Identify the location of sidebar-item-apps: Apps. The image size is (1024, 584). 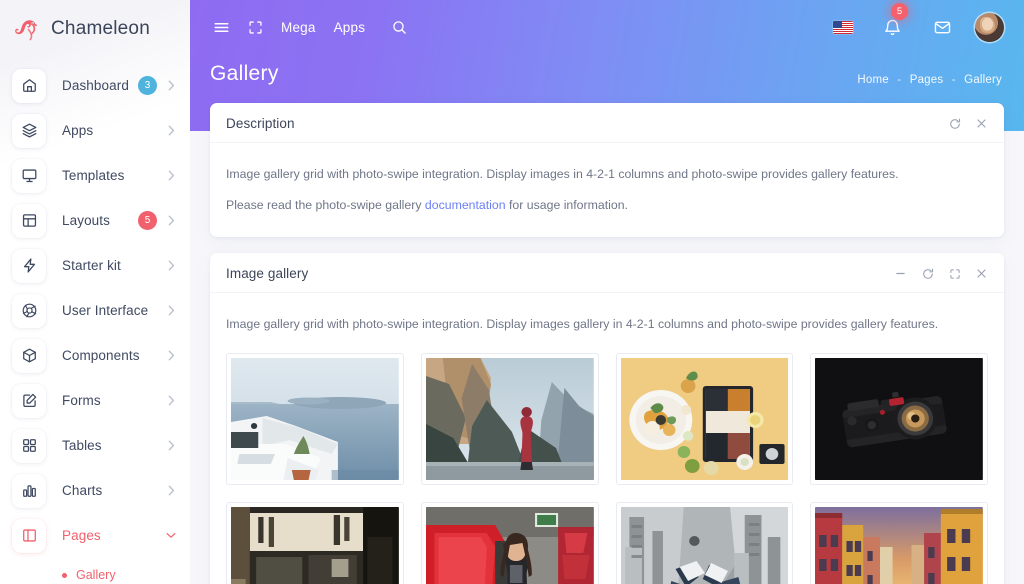
(95, 130).